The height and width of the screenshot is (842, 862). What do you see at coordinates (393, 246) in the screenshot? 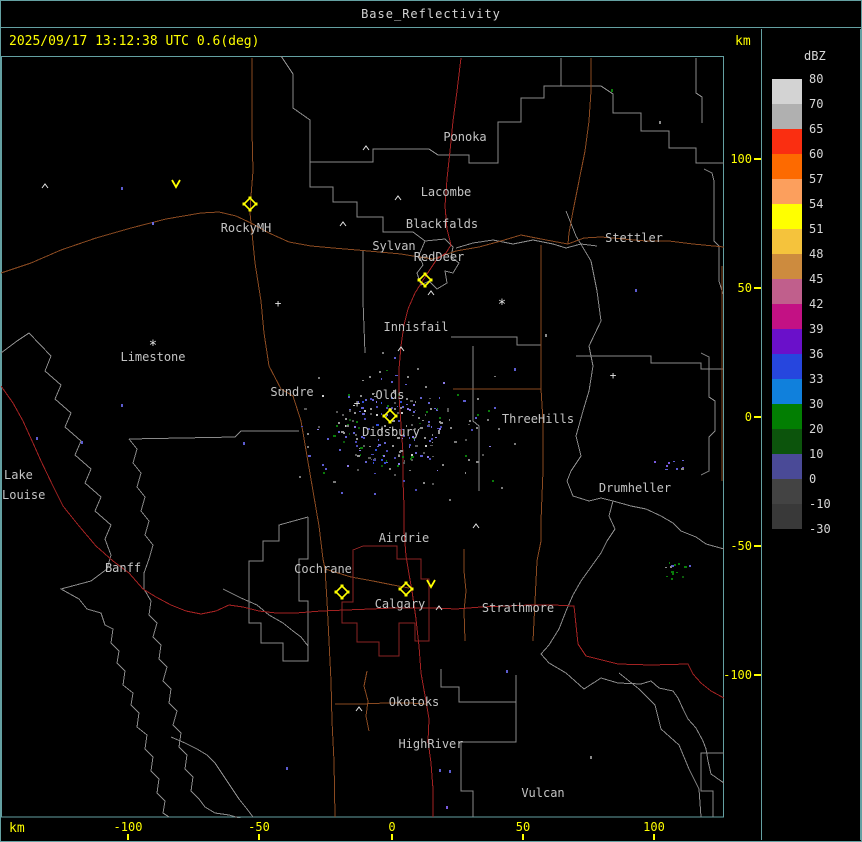
I see `city-label-sylvan: Sylvan` at bounding box center [393, 246].